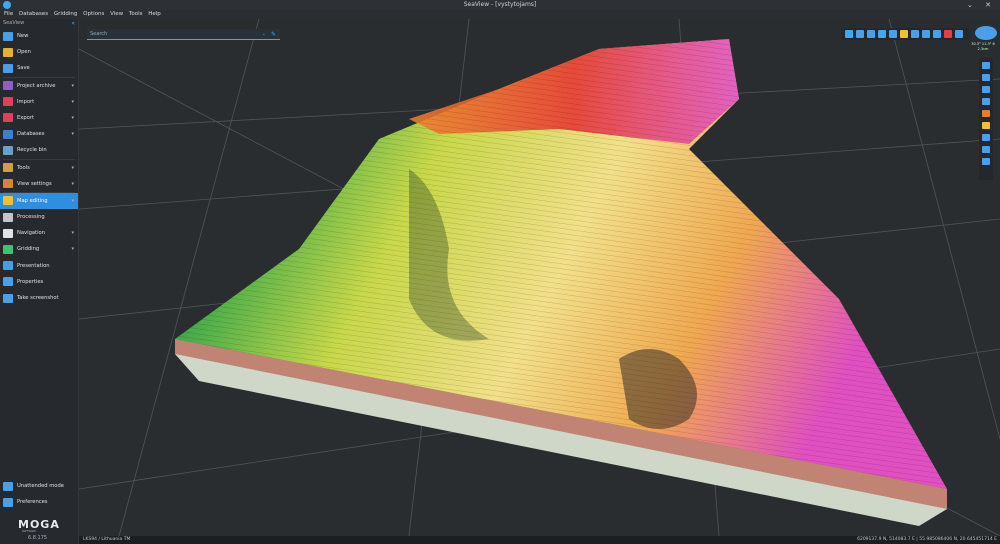 This screenshot has height=544, width=1000. What do you see at coordinates (39, 118) in the screenshot?
I see `sidebar-item-export: Export ▾` at bounding box center [39, 118].